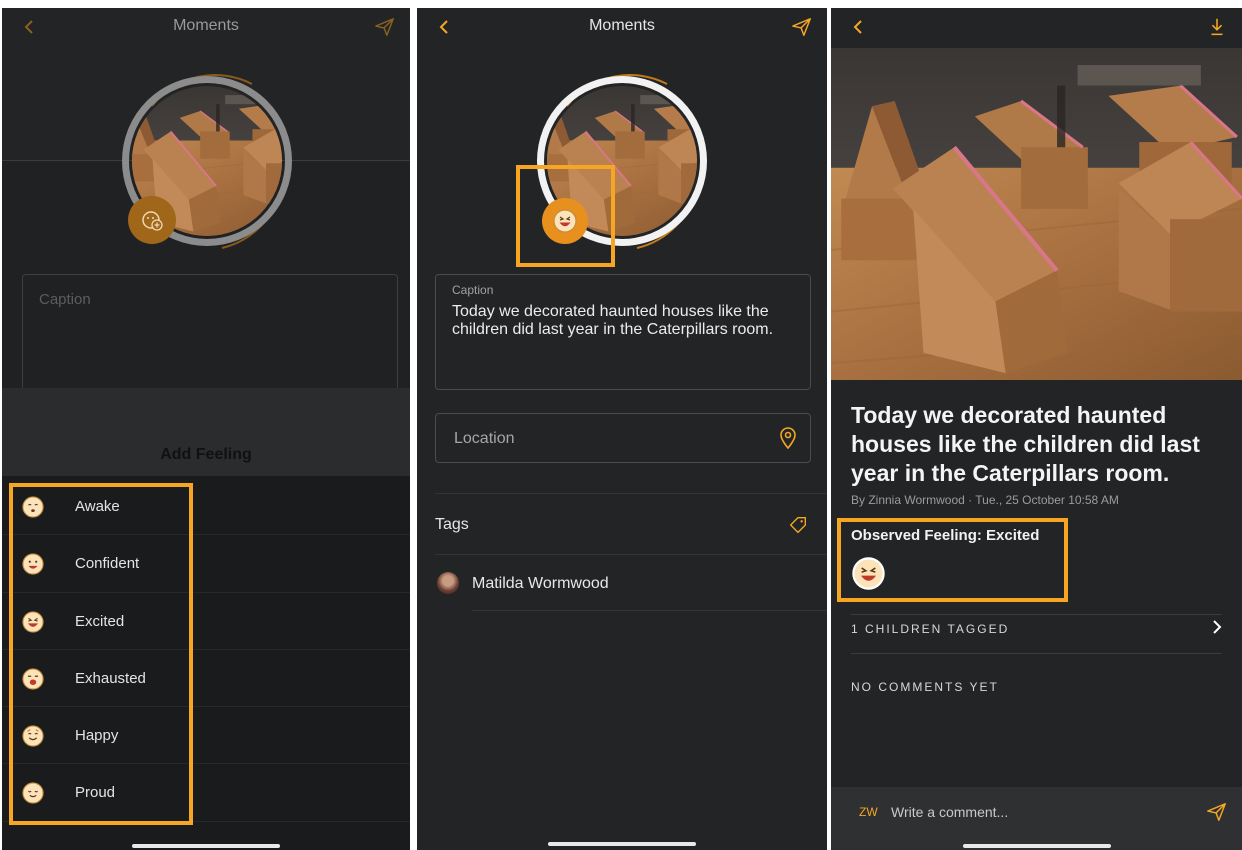 The height and width of the screenshot is (850, 1242). I want to click on highlight-feeling-box, so click(565, 216).